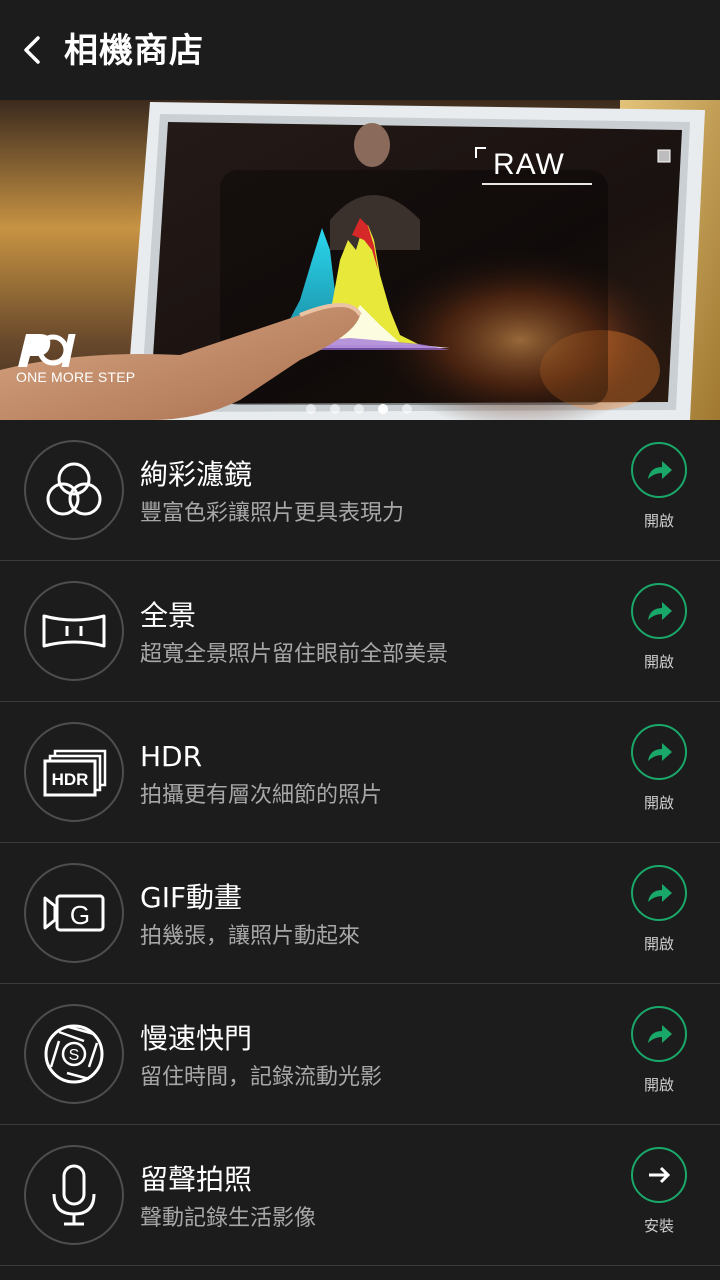 This screenshot has width=720, height=1280. Describe the element at coordinates (360, 1054) in the screenshot. I see `list-item: S 慢速快門 留住時間，記錄流動光影 開啟` at that location.